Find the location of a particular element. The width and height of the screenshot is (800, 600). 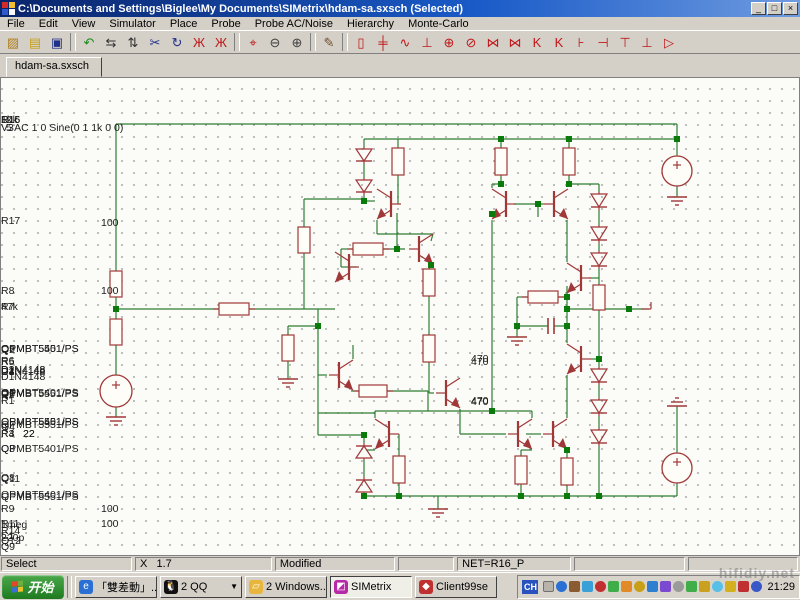

resistor-R5 is located at coordinates (368, 249).